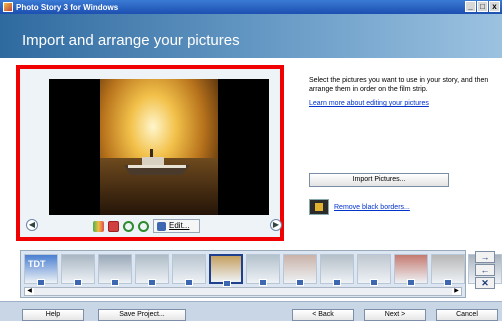 Image resolution: width=502 pixels, height=321 pixels. What do you see at coordinates (276, 225) in the screenshot?
I see `next-picture-button: ▶` at bounding box center [276, 225].